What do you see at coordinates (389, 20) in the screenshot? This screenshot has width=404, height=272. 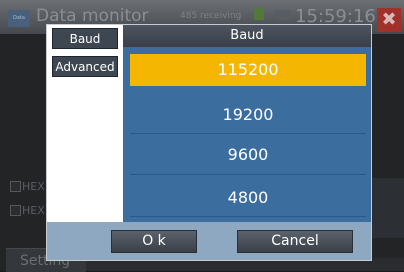 I see `close-icon: ✖` at bounding box center [389, 20].